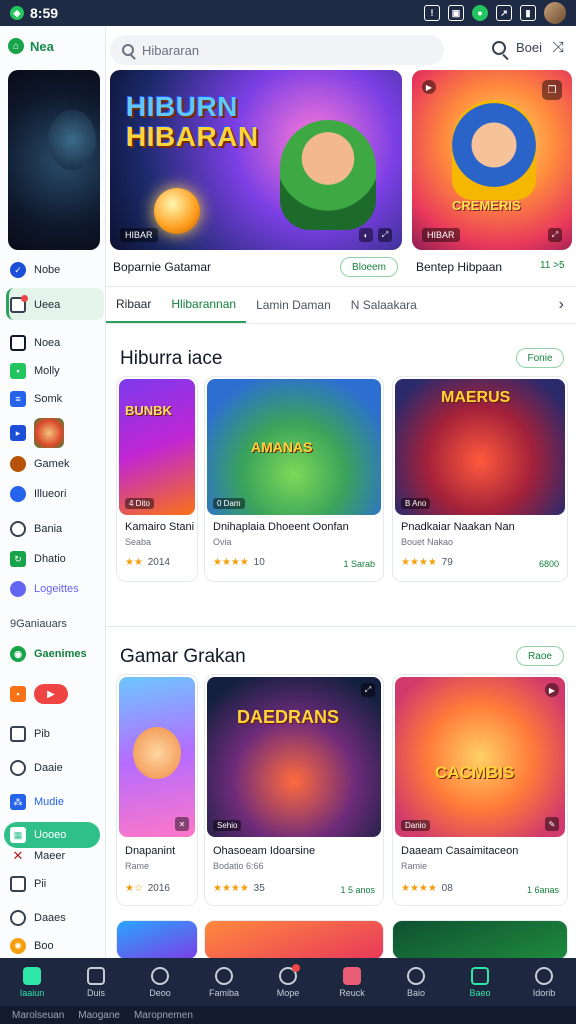  I want to click on system-bar-item: Maogane, so click(99, 1015).